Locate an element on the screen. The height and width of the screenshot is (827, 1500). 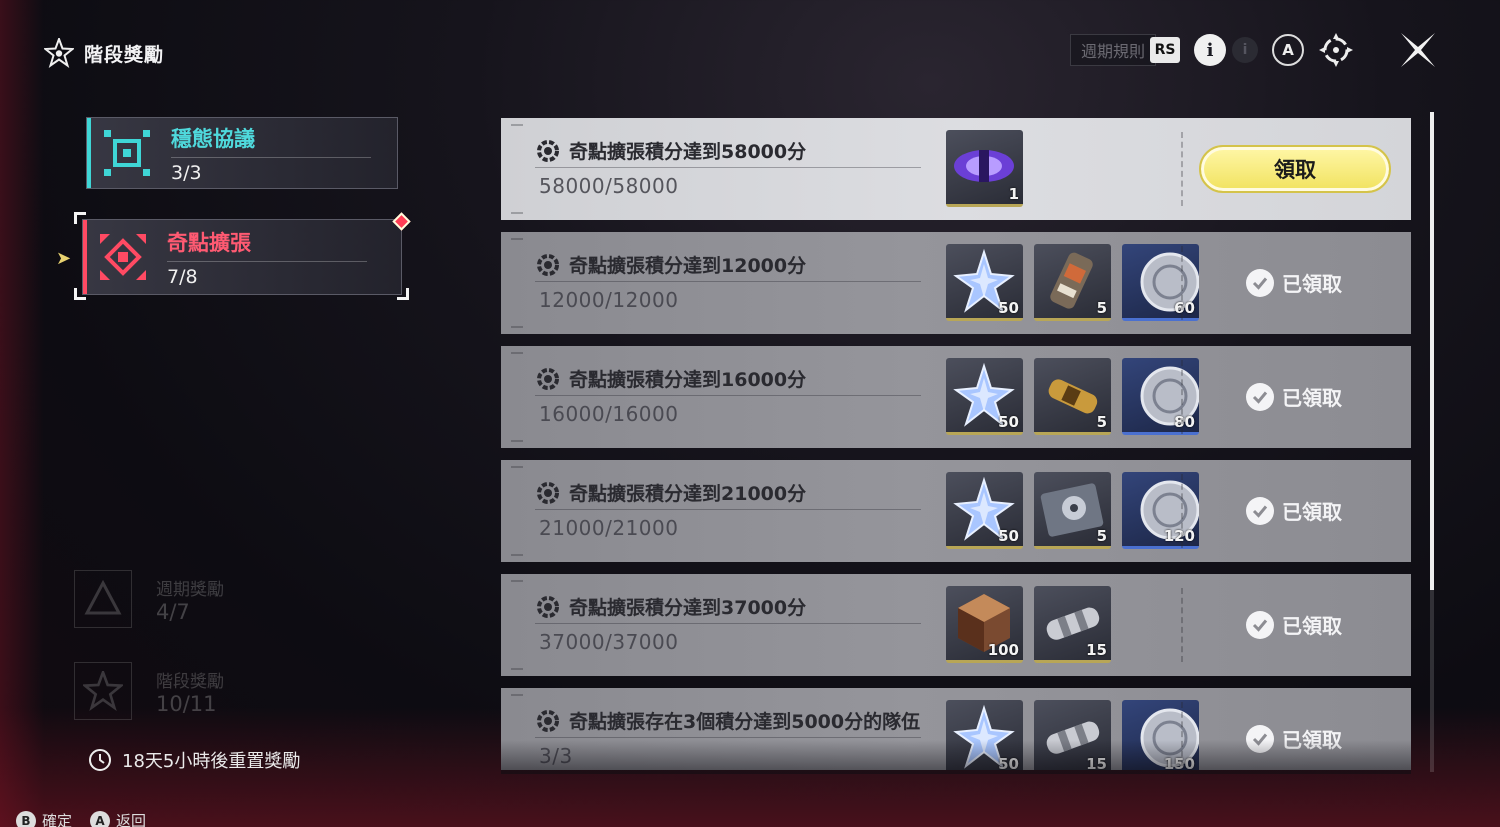
cursor-arrow-icon: ➤ is located at coordinates (64, 258).